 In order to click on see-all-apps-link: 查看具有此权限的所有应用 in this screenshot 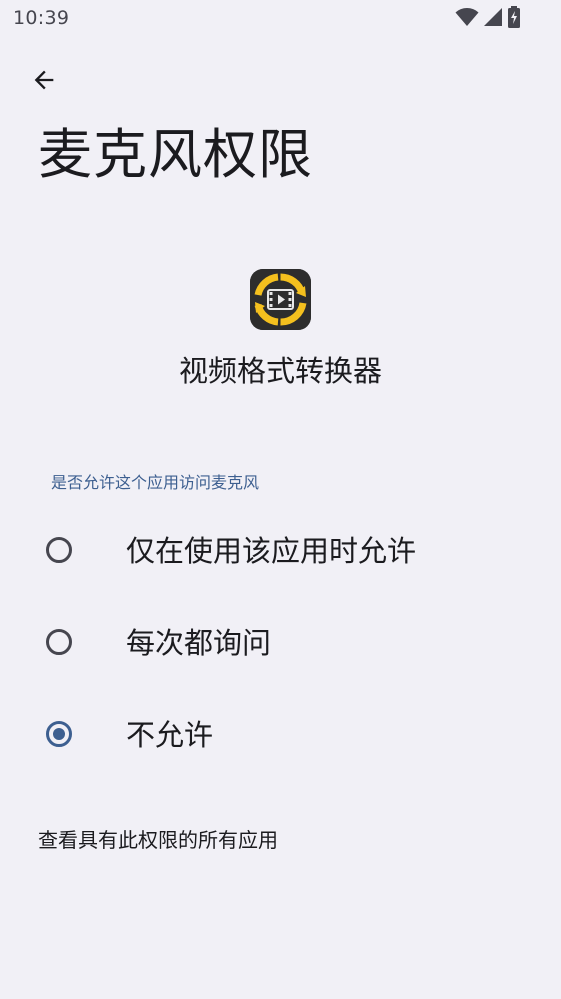, I will do `click(158, 840)`.